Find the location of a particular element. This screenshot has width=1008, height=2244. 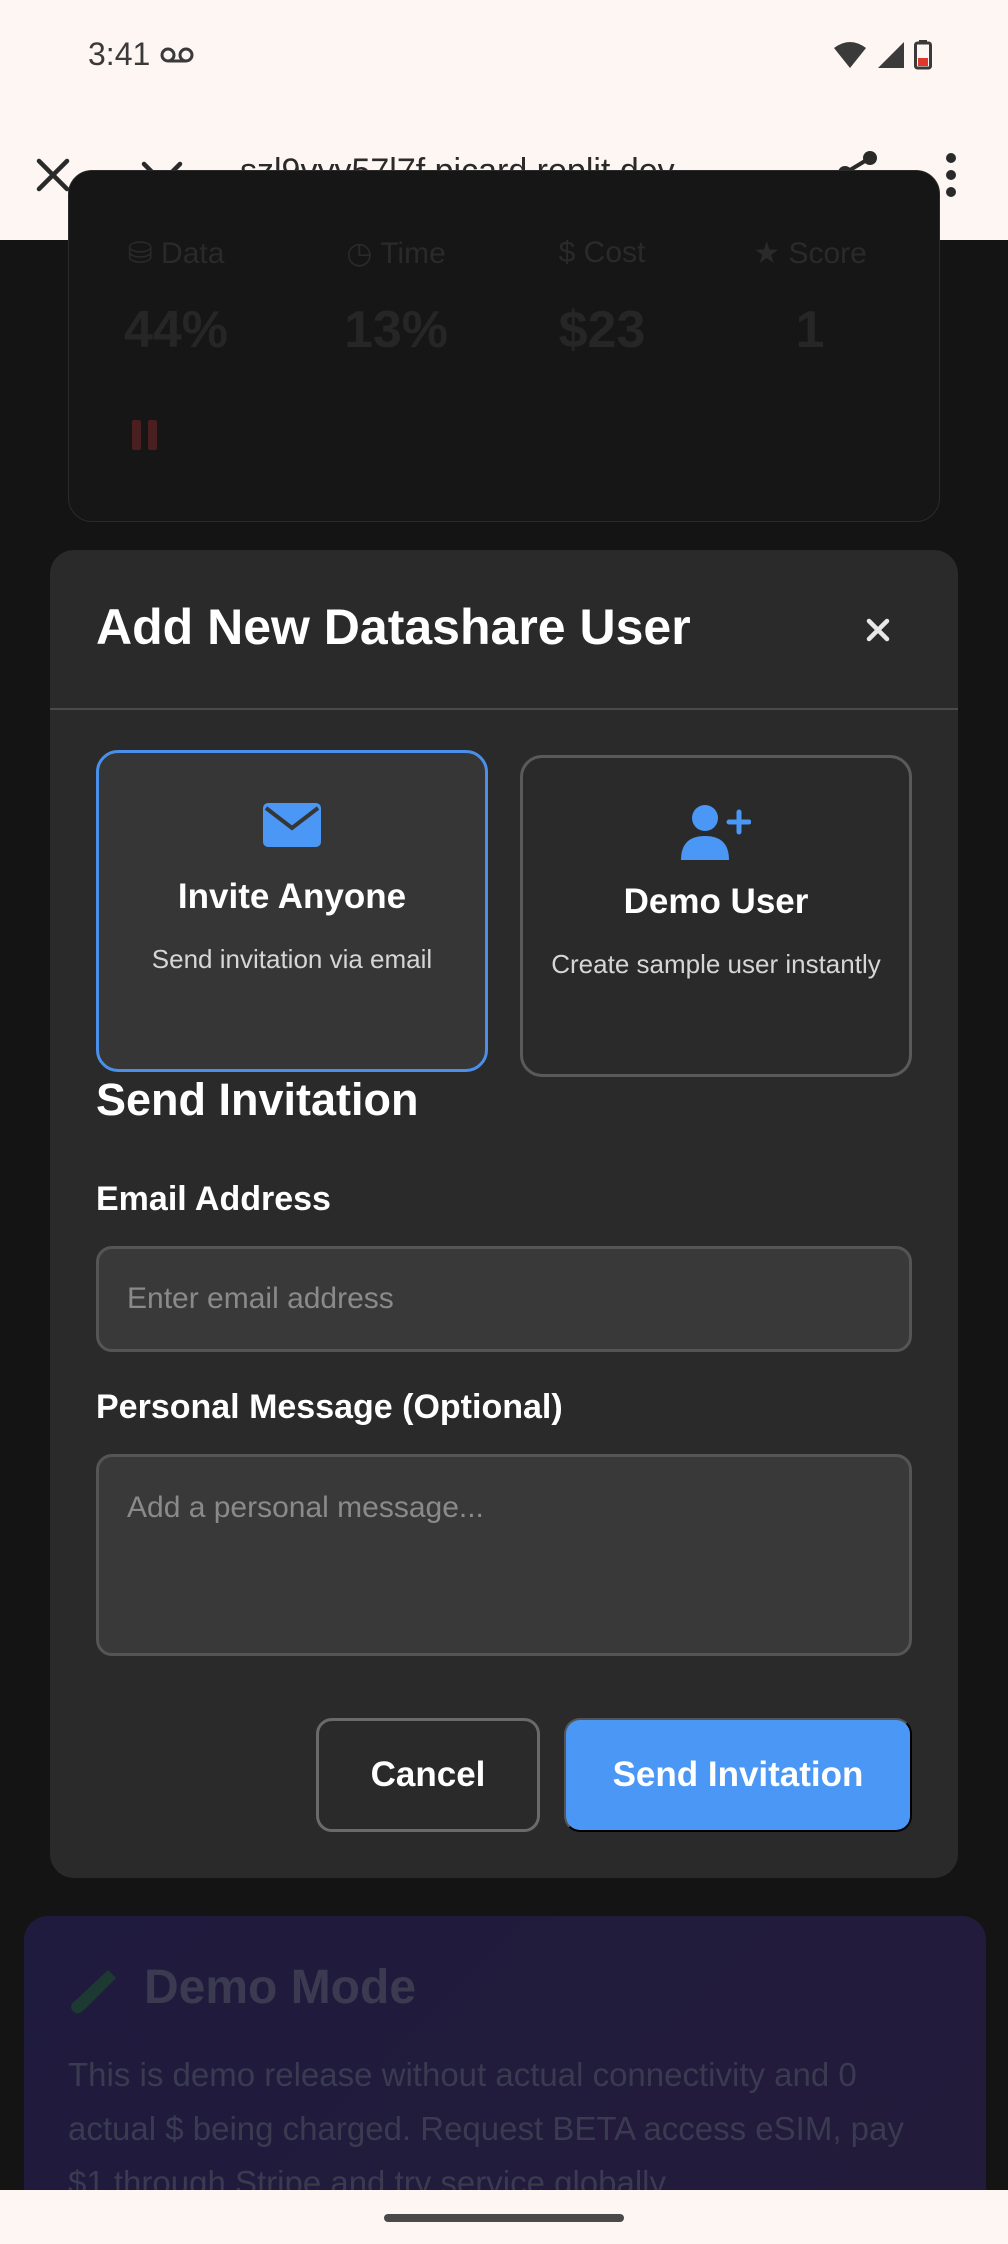

message-label: Personal Message (Optional) is located at coordinates (329, 1407).